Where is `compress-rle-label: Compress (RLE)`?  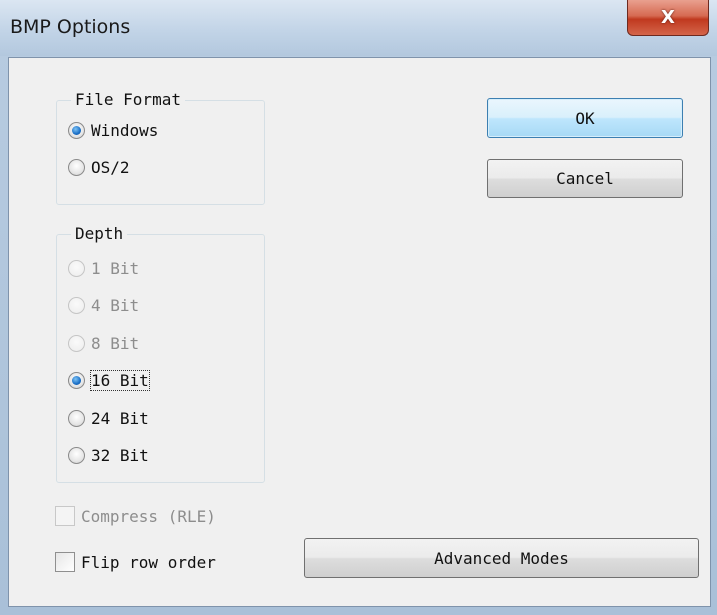 compress-rle-label: Compress (RLE) is located at coordinates (148, 516).